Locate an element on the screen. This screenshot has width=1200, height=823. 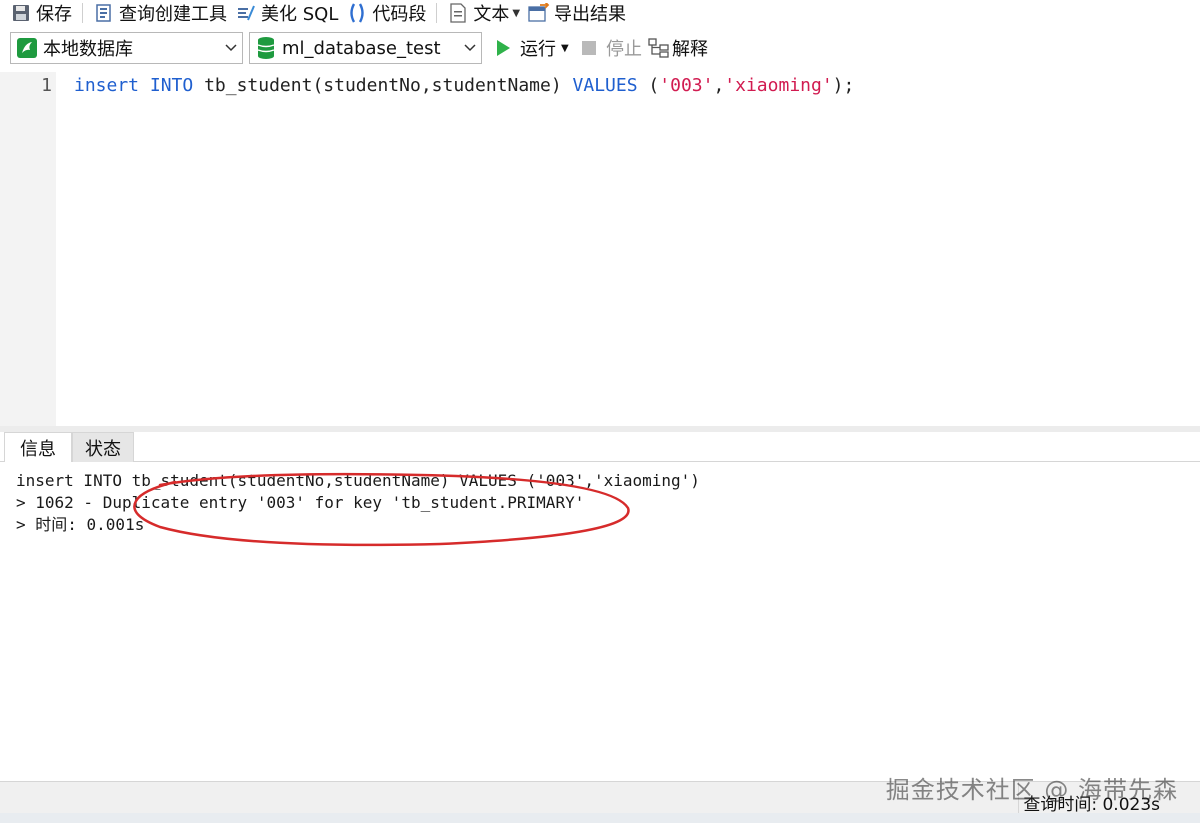
database-select: ml_database_test is located at coordinates (365, 48).